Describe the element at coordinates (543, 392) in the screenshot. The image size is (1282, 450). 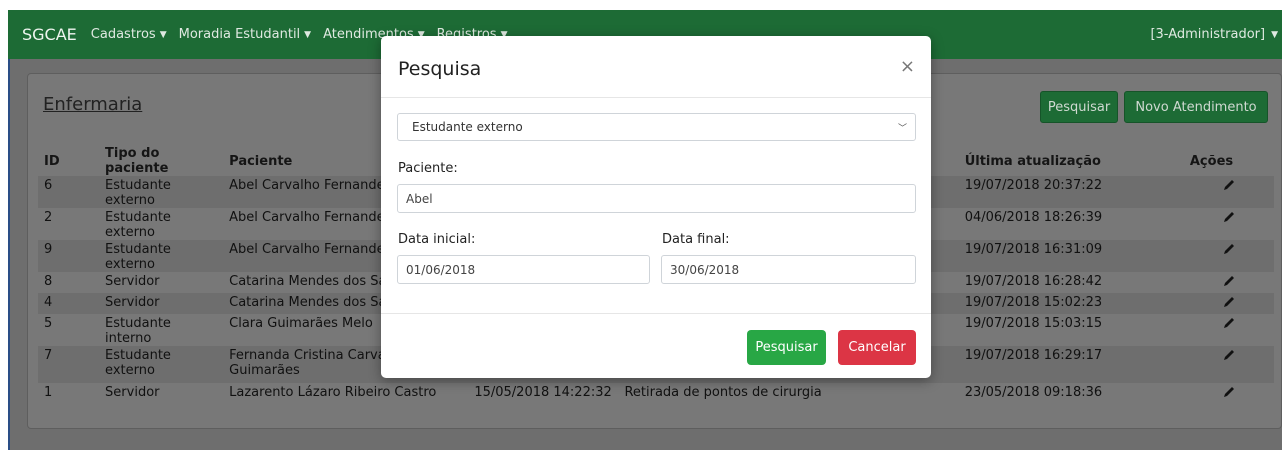
I see `cell-data: 15/05/2018 14:22:32` at that location.